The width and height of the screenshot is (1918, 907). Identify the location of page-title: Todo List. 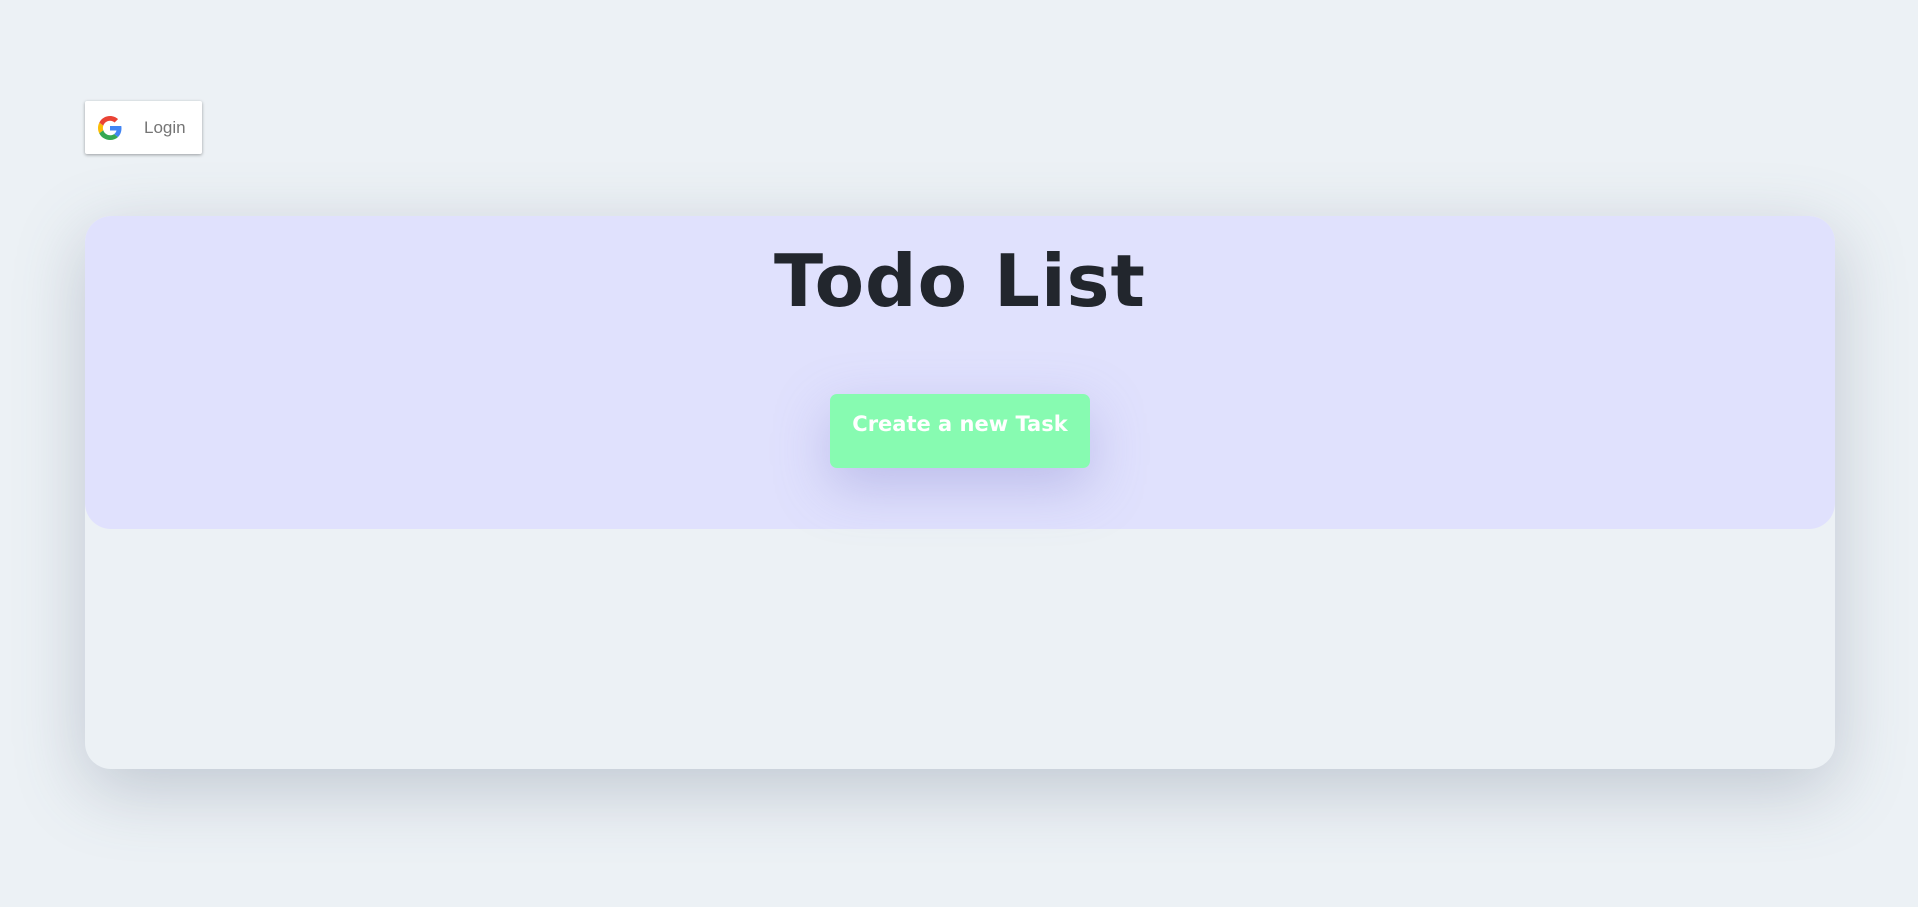
(960, 281).